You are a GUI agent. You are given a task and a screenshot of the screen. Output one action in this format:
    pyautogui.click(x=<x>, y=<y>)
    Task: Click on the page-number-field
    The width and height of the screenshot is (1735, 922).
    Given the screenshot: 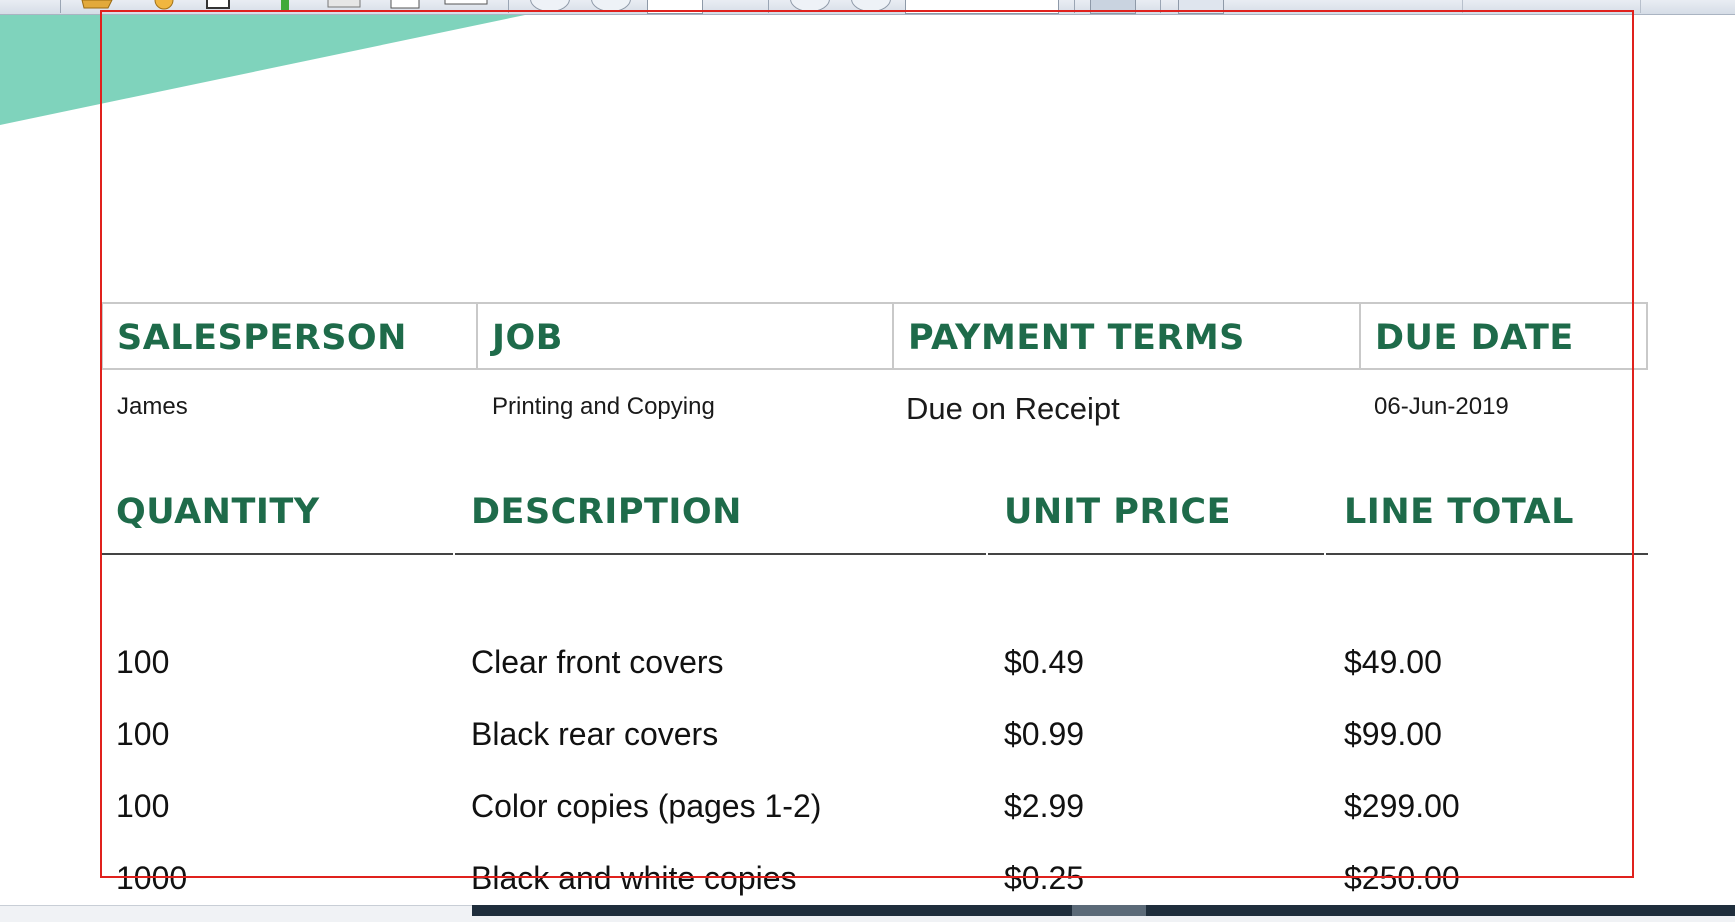 What is the action you would take?
    pyautogui.click(x=675, y=7)
    